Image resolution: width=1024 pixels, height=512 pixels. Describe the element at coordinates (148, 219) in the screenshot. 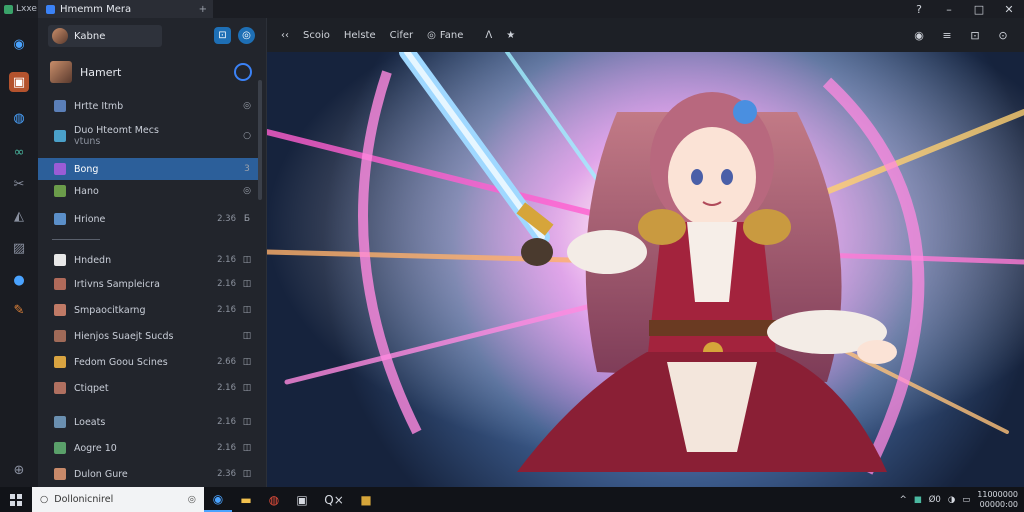

I see `list-item: Hrione 2.36 Б` at that location.